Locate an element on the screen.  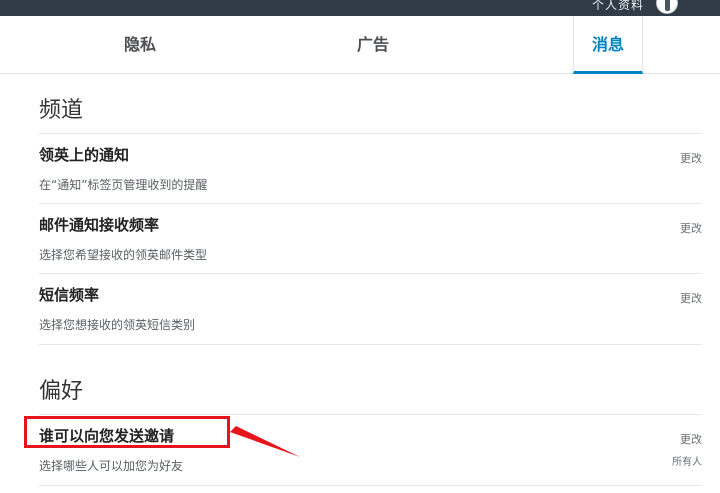
setting-title: 邮件通知接收频率 is located at coordinates (99, 225).